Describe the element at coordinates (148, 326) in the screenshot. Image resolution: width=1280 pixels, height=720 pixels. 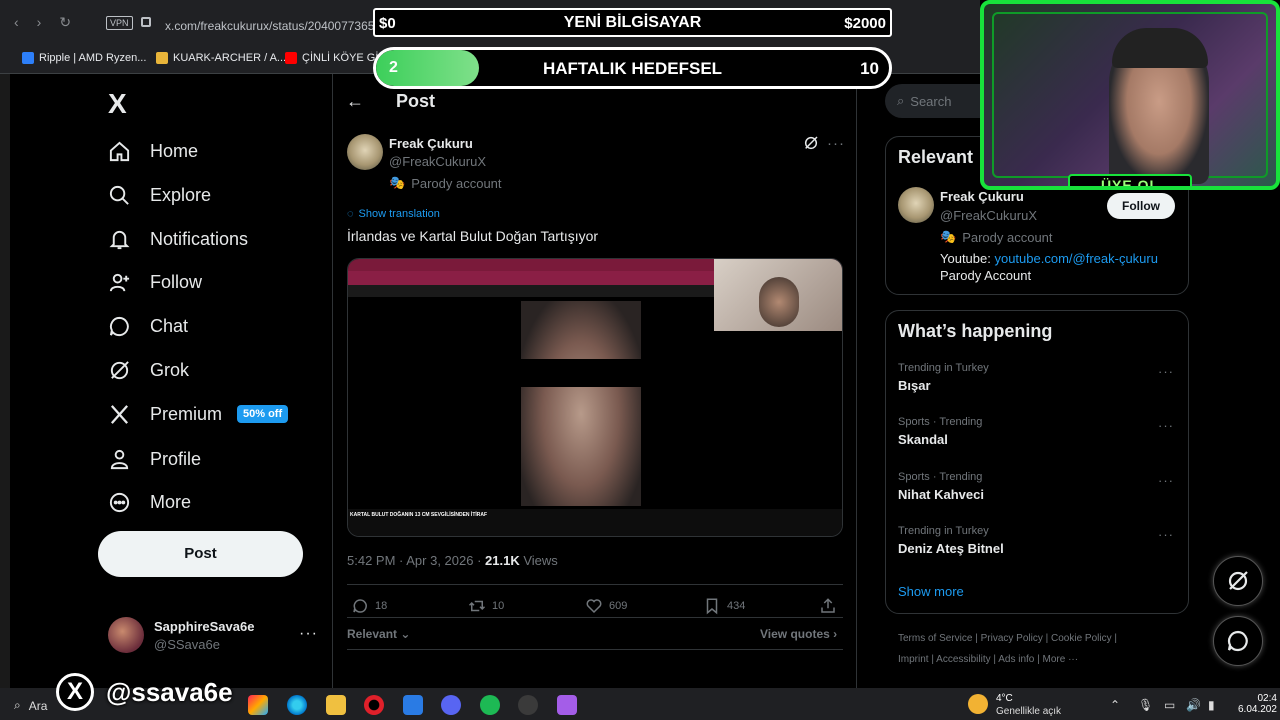
I see `nav-chat: Chat` at that location.